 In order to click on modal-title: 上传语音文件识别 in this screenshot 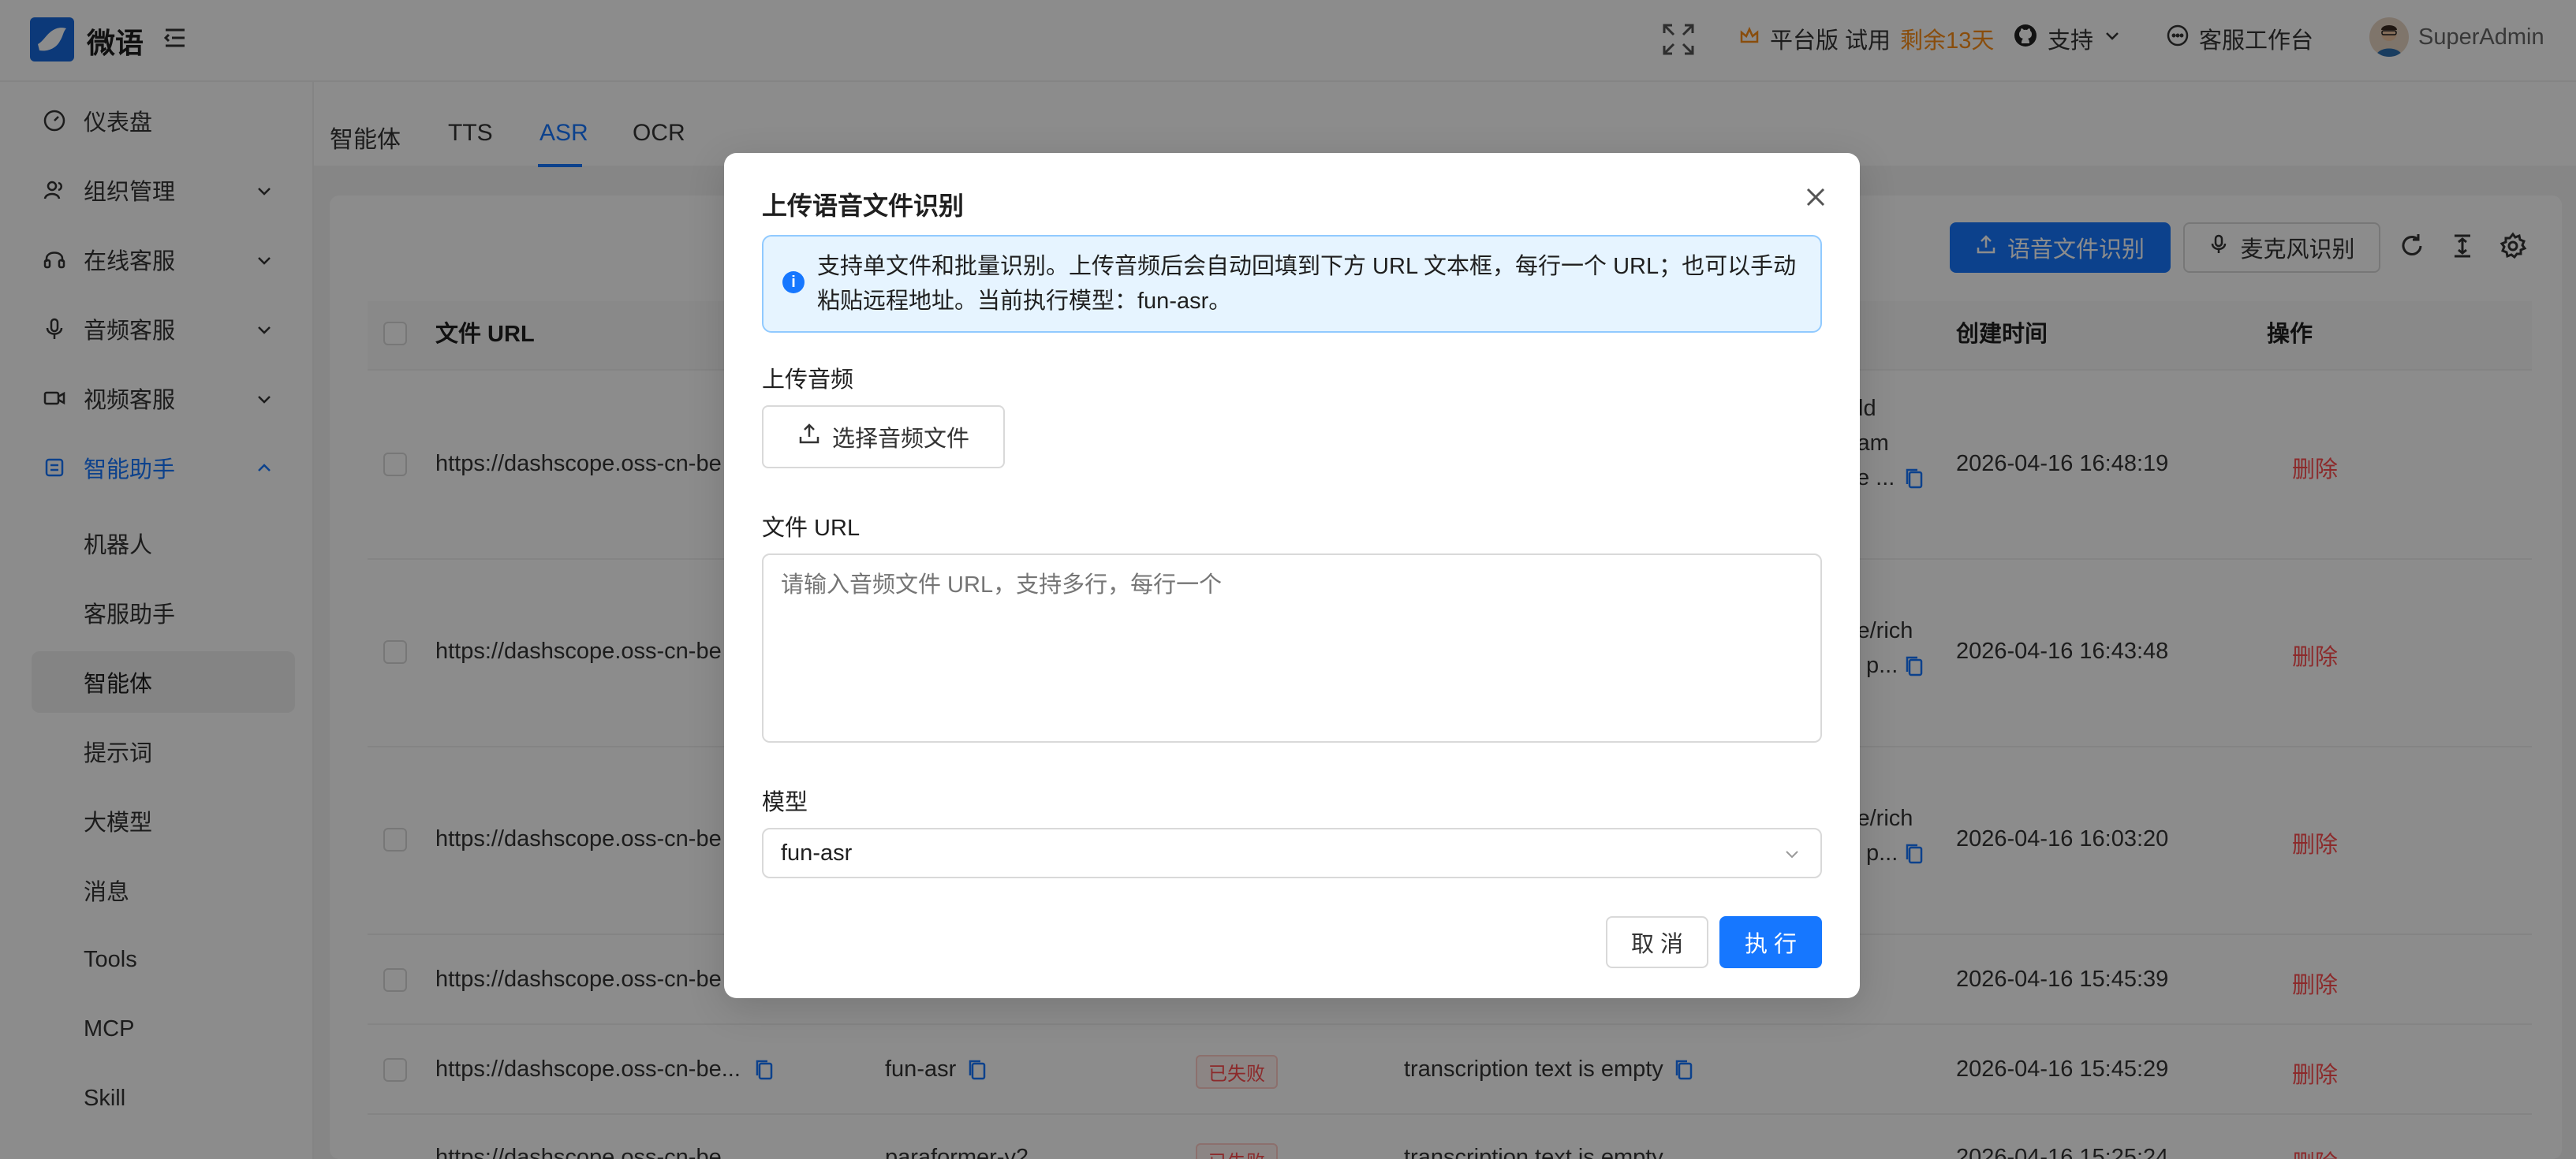, I will do `click(863, 206)`.